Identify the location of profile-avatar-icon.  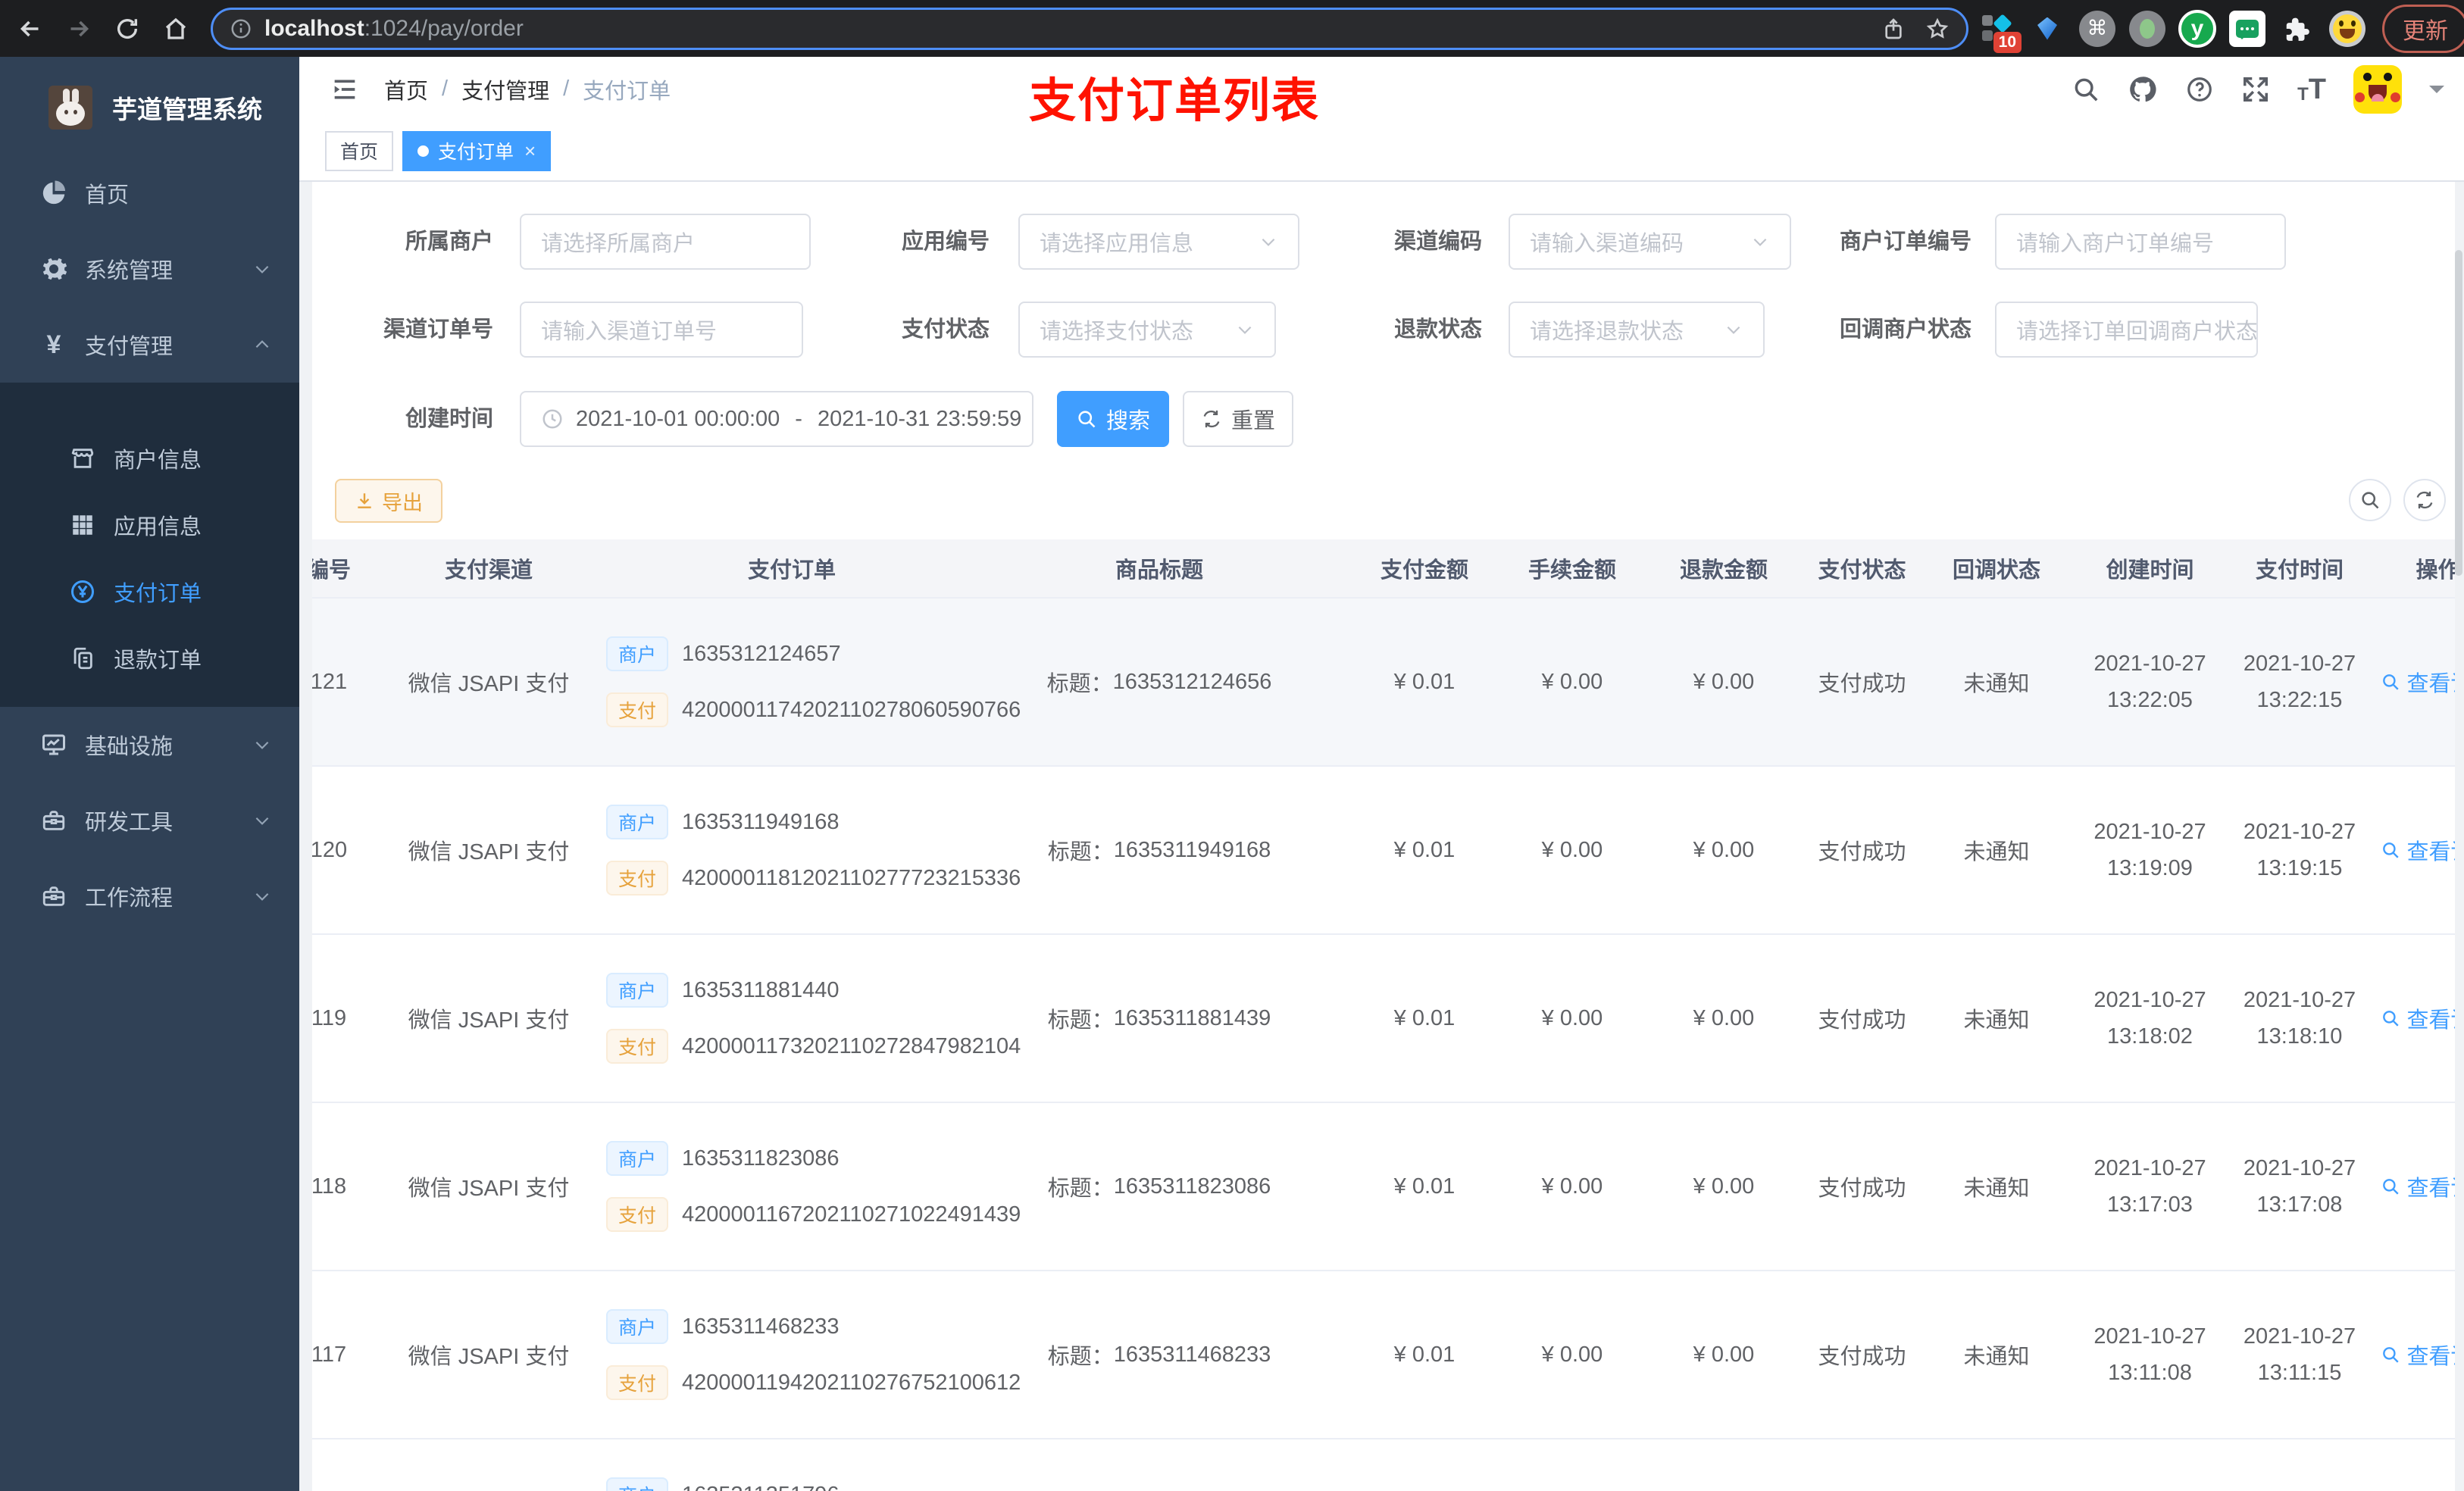
(2347, 29).